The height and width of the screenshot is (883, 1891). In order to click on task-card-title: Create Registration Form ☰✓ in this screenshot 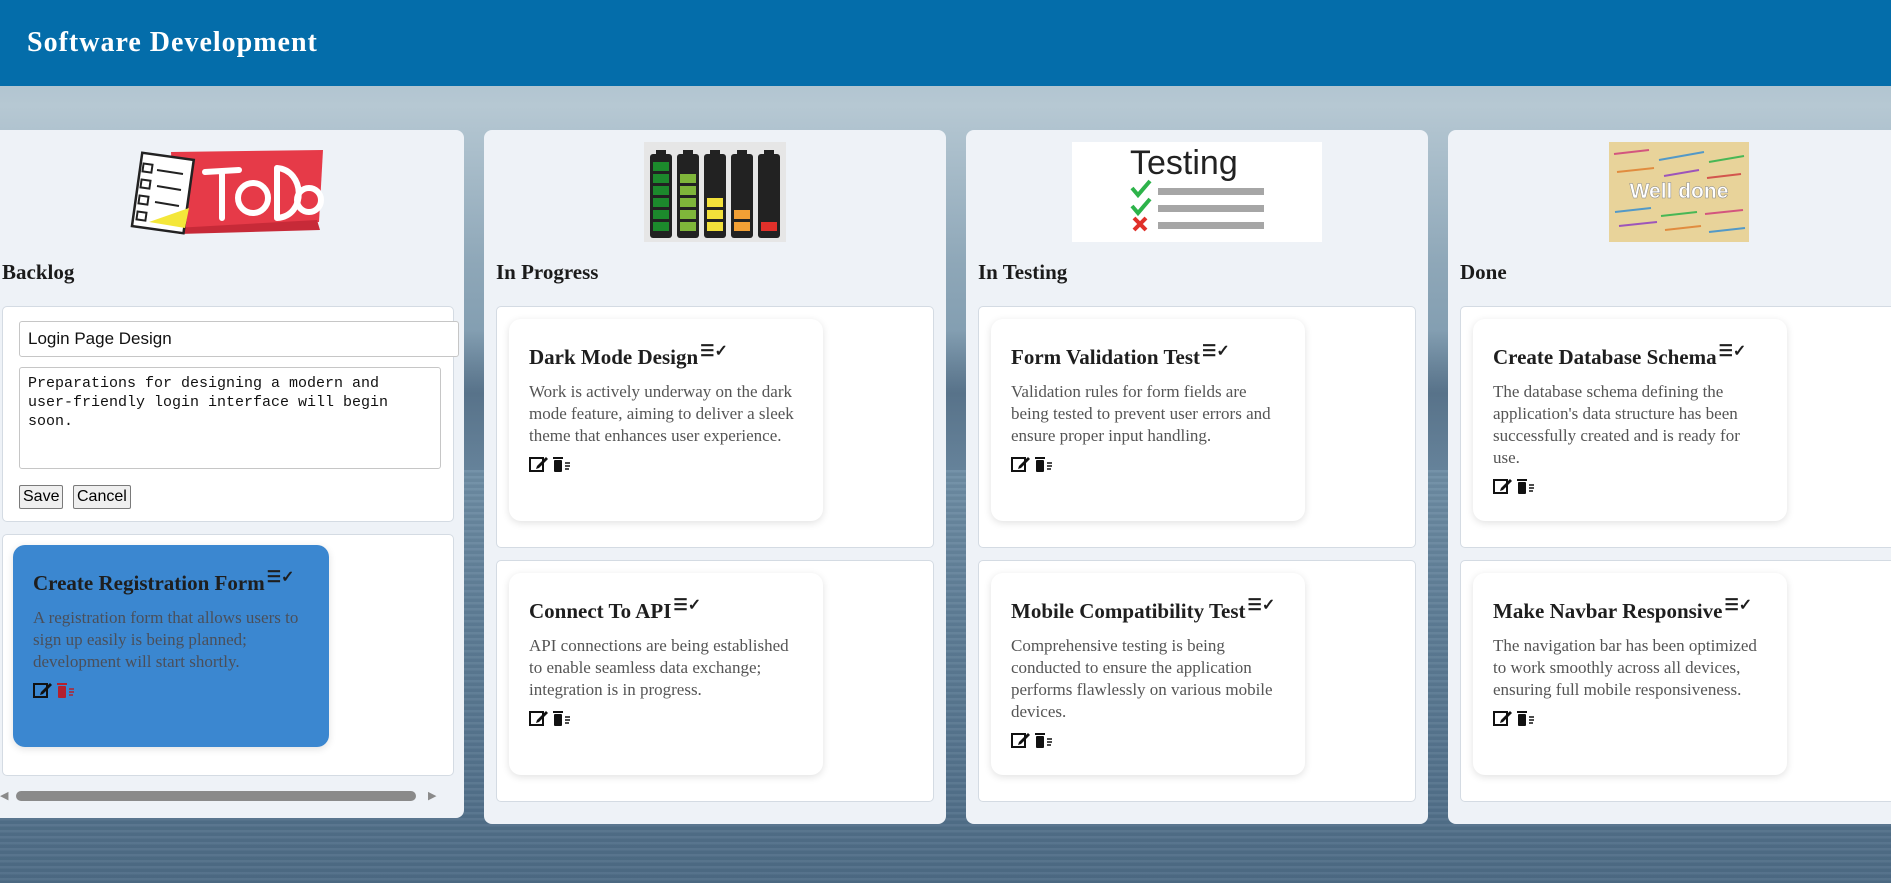, I will do `click(172, 581)`.